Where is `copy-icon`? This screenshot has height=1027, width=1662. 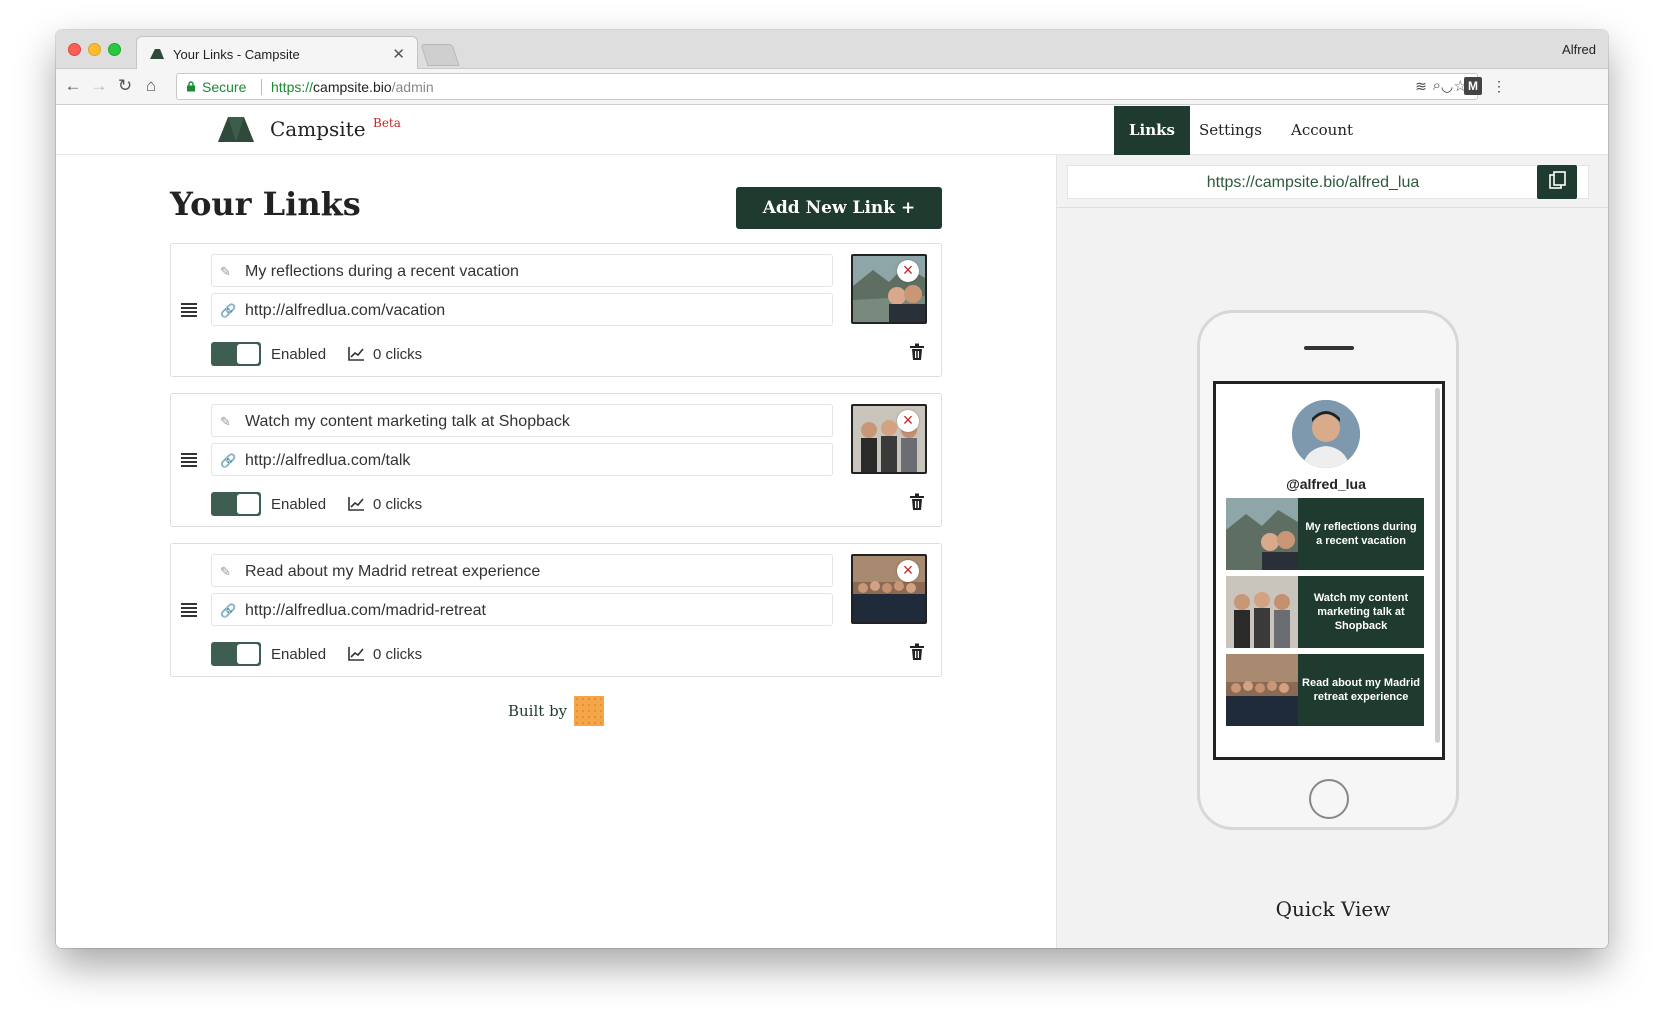
copy-icon is located at coordinates (1557, 180).